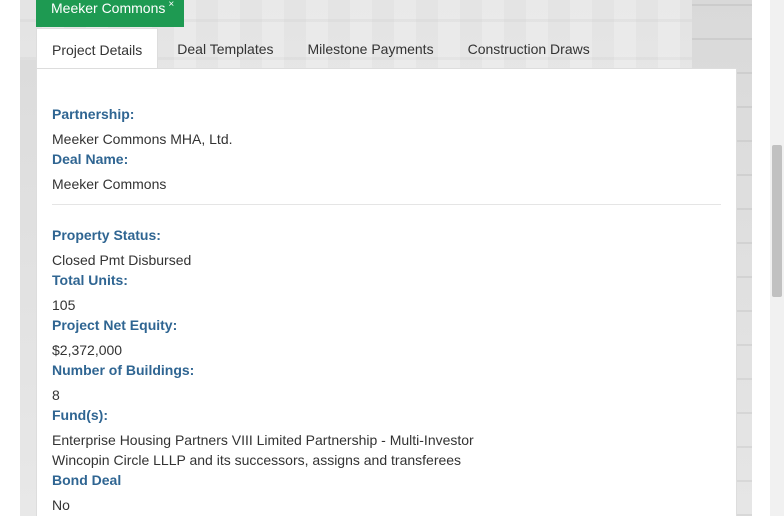  What do you see at coordinates (386, 204) in the screenshot?
I see `section-divider` at bounding box center [386, 204].